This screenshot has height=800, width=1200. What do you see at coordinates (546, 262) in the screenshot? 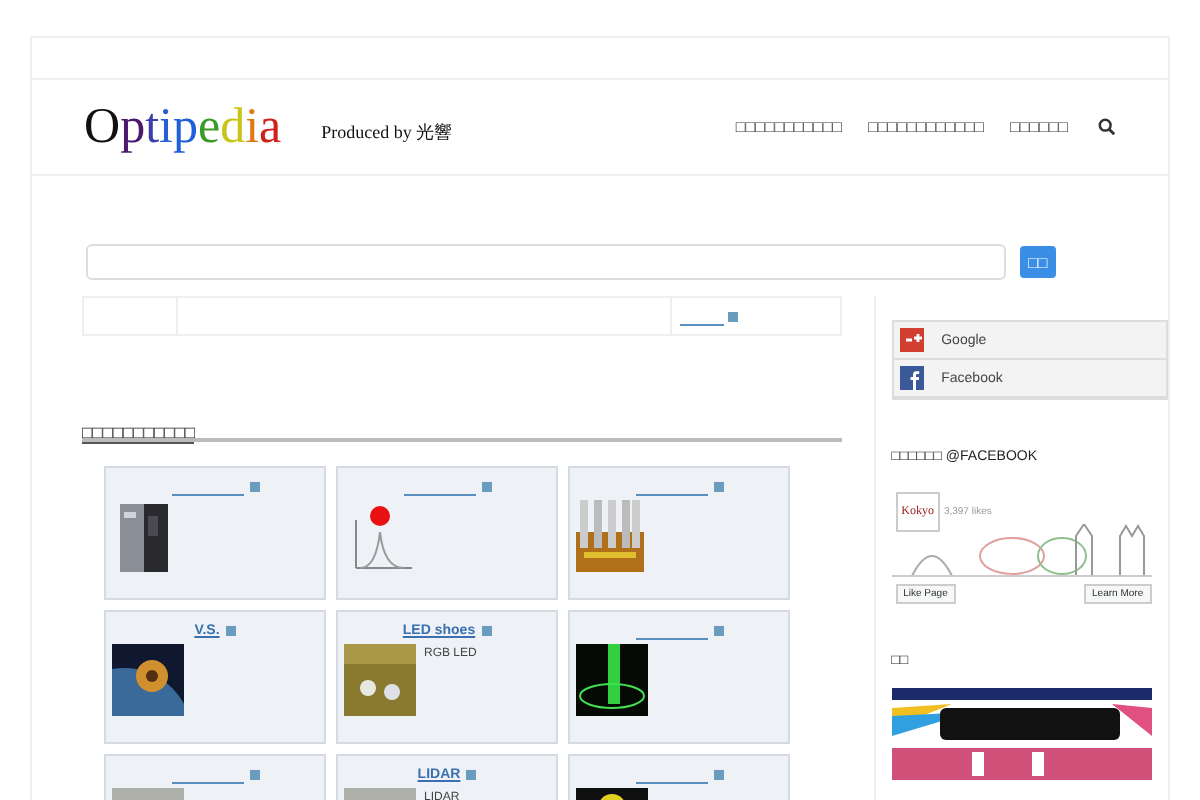
I see `search-field` at bounding box center [546, 262].